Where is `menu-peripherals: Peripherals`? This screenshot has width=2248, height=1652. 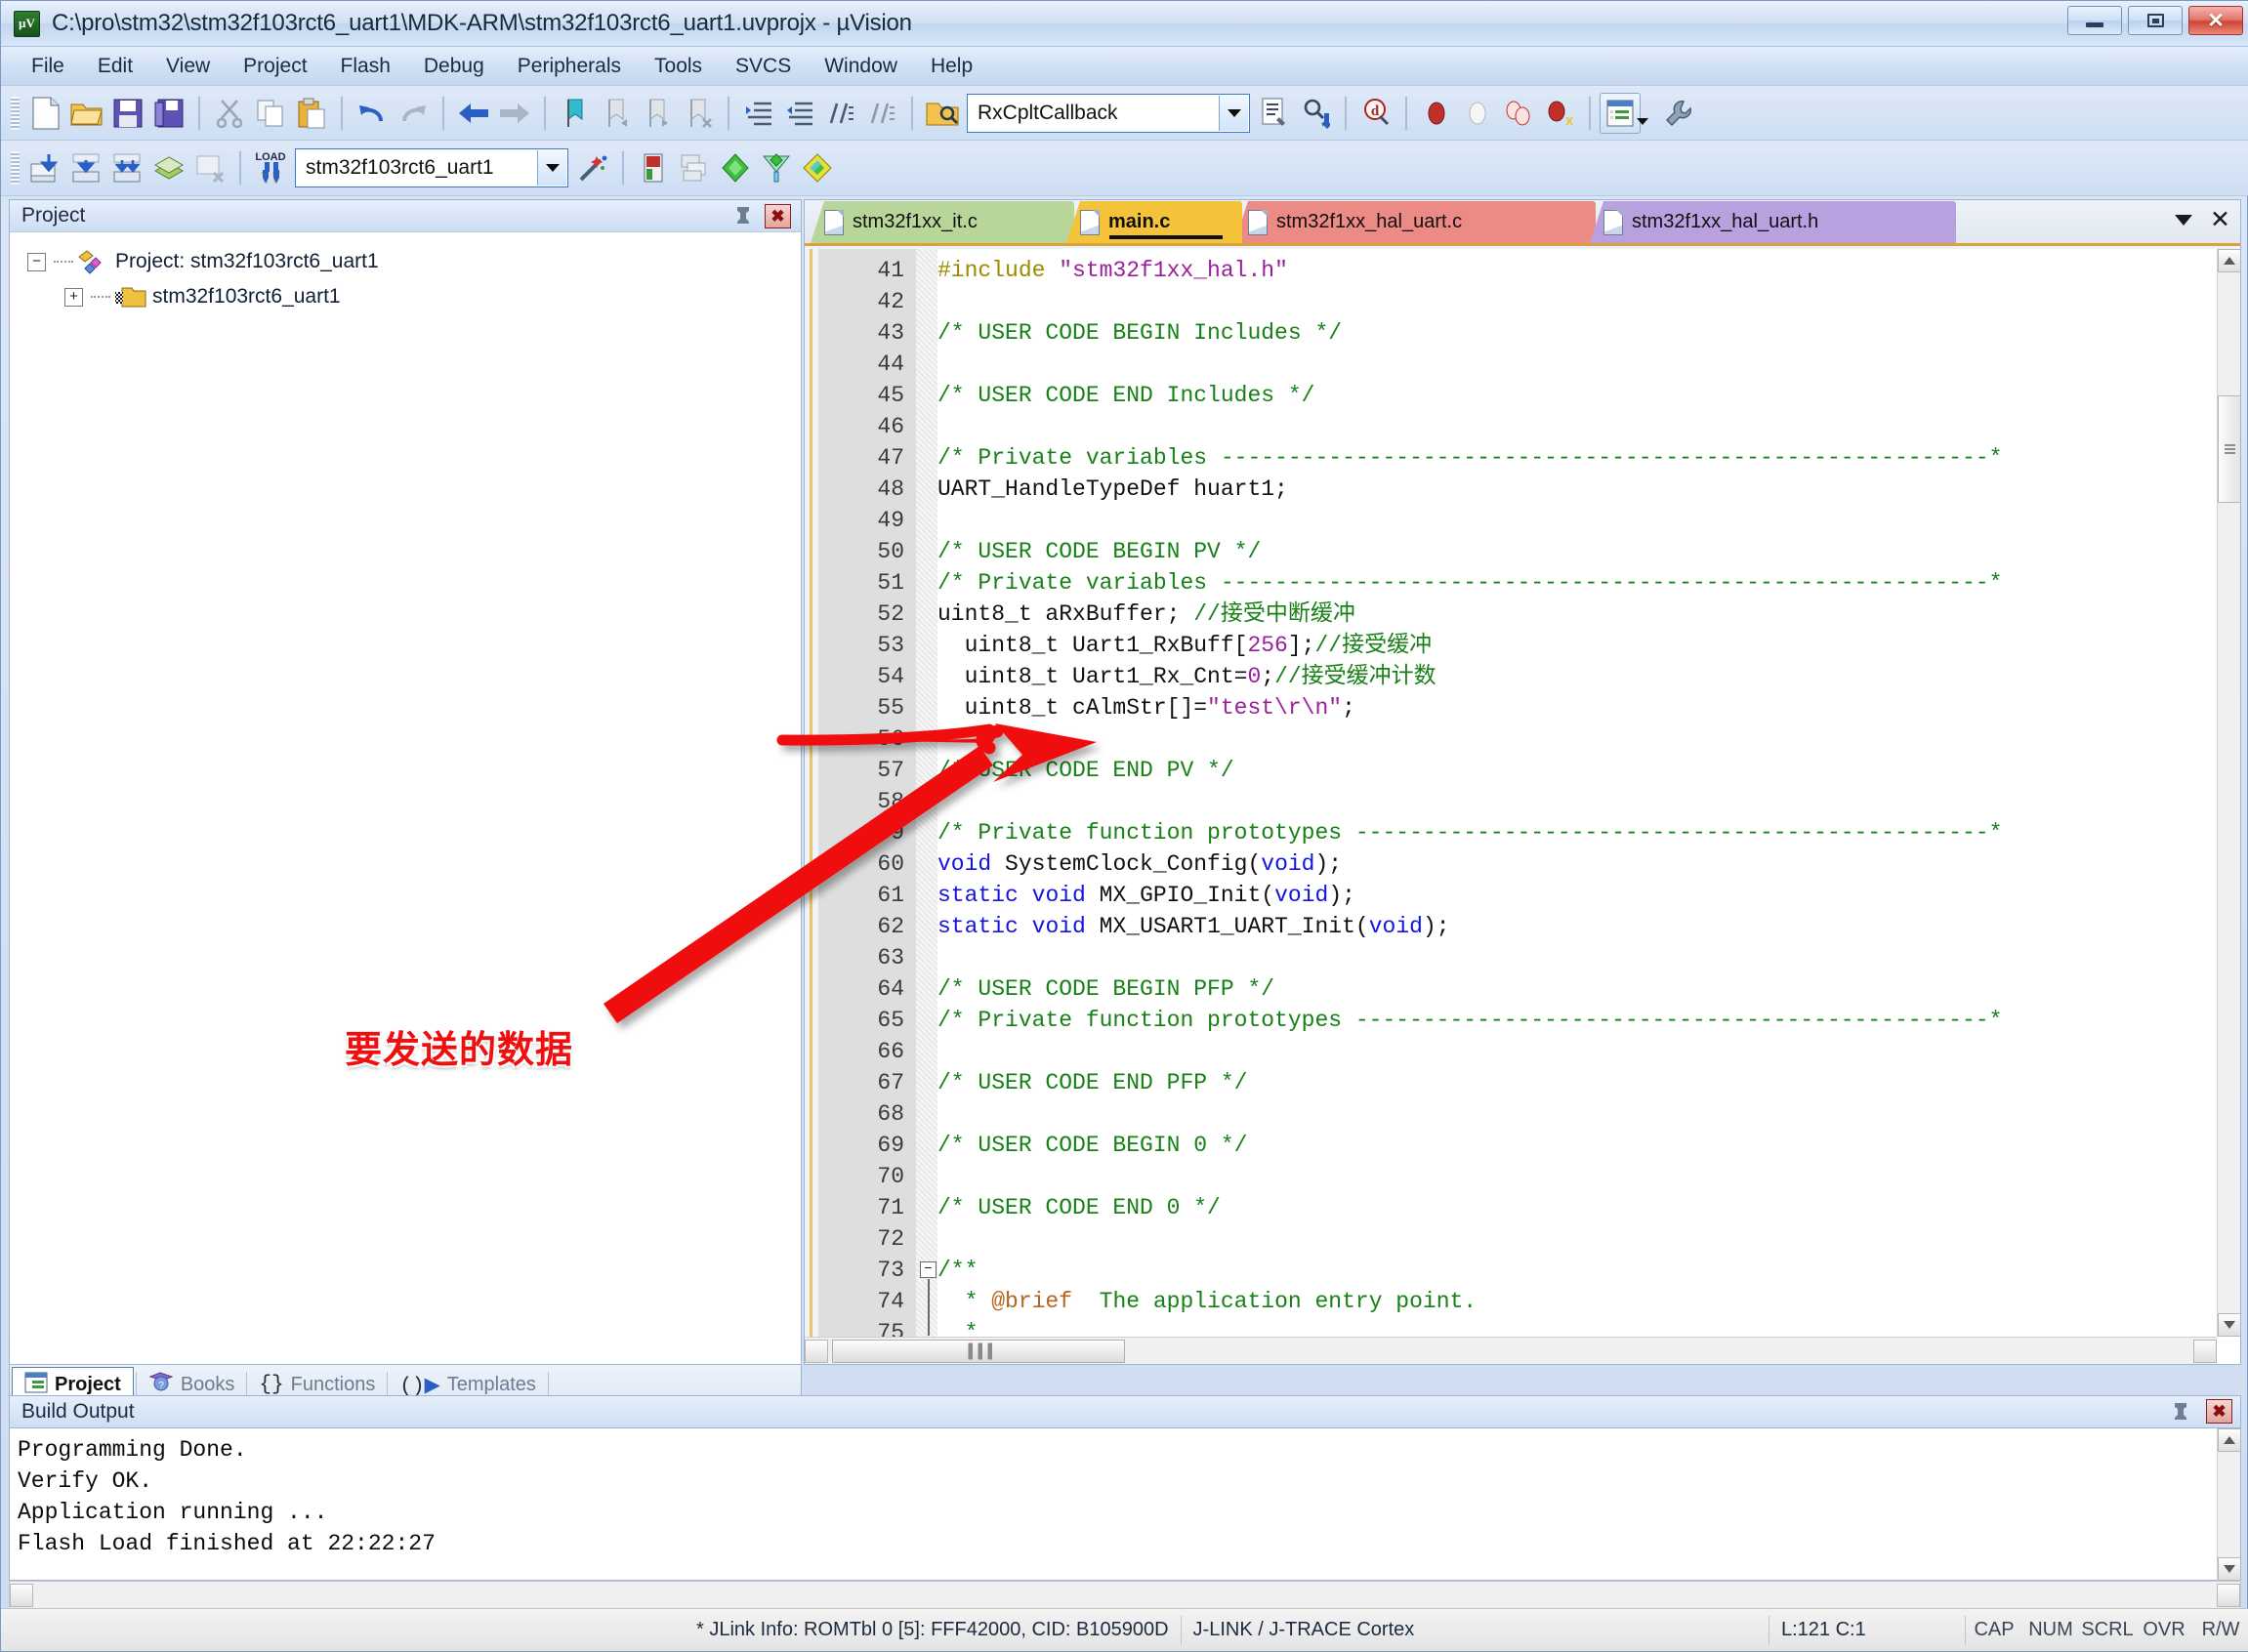
menu-peripherals: Peripherals is located at coordinates (569, 66).